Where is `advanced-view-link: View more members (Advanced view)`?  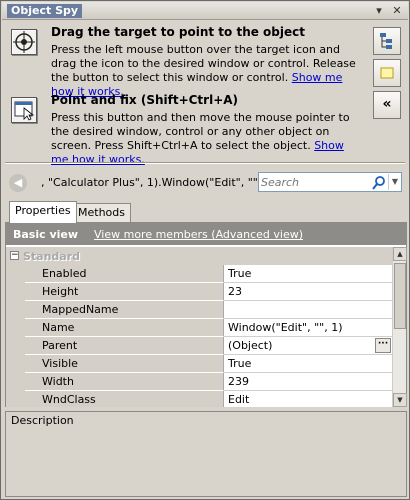 advanced-view-link: View more members (Advanced view) is located at coordinates (198, 234).